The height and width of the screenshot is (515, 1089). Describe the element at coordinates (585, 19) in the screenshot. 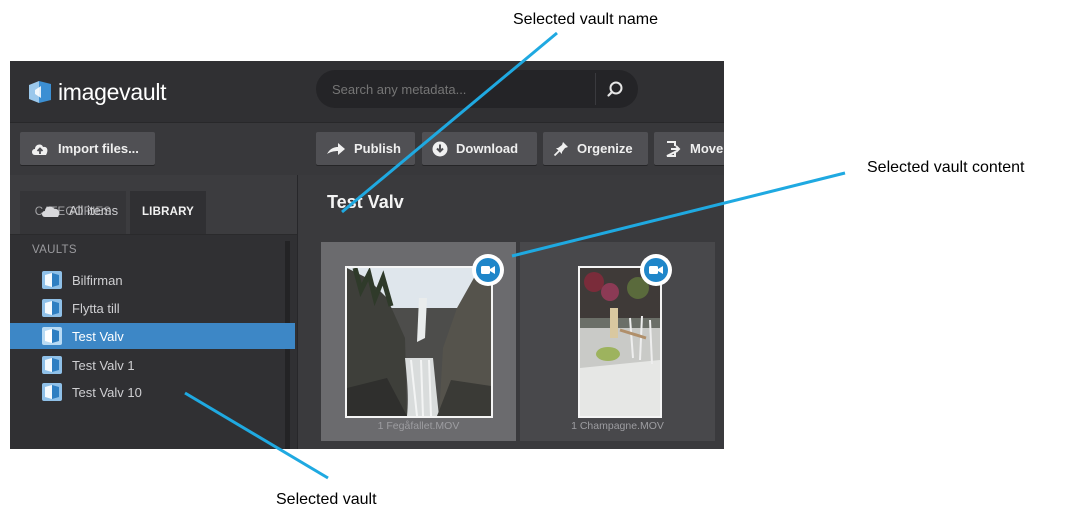

I see `callout-selected-vault-name: Selected vault name` at that location.